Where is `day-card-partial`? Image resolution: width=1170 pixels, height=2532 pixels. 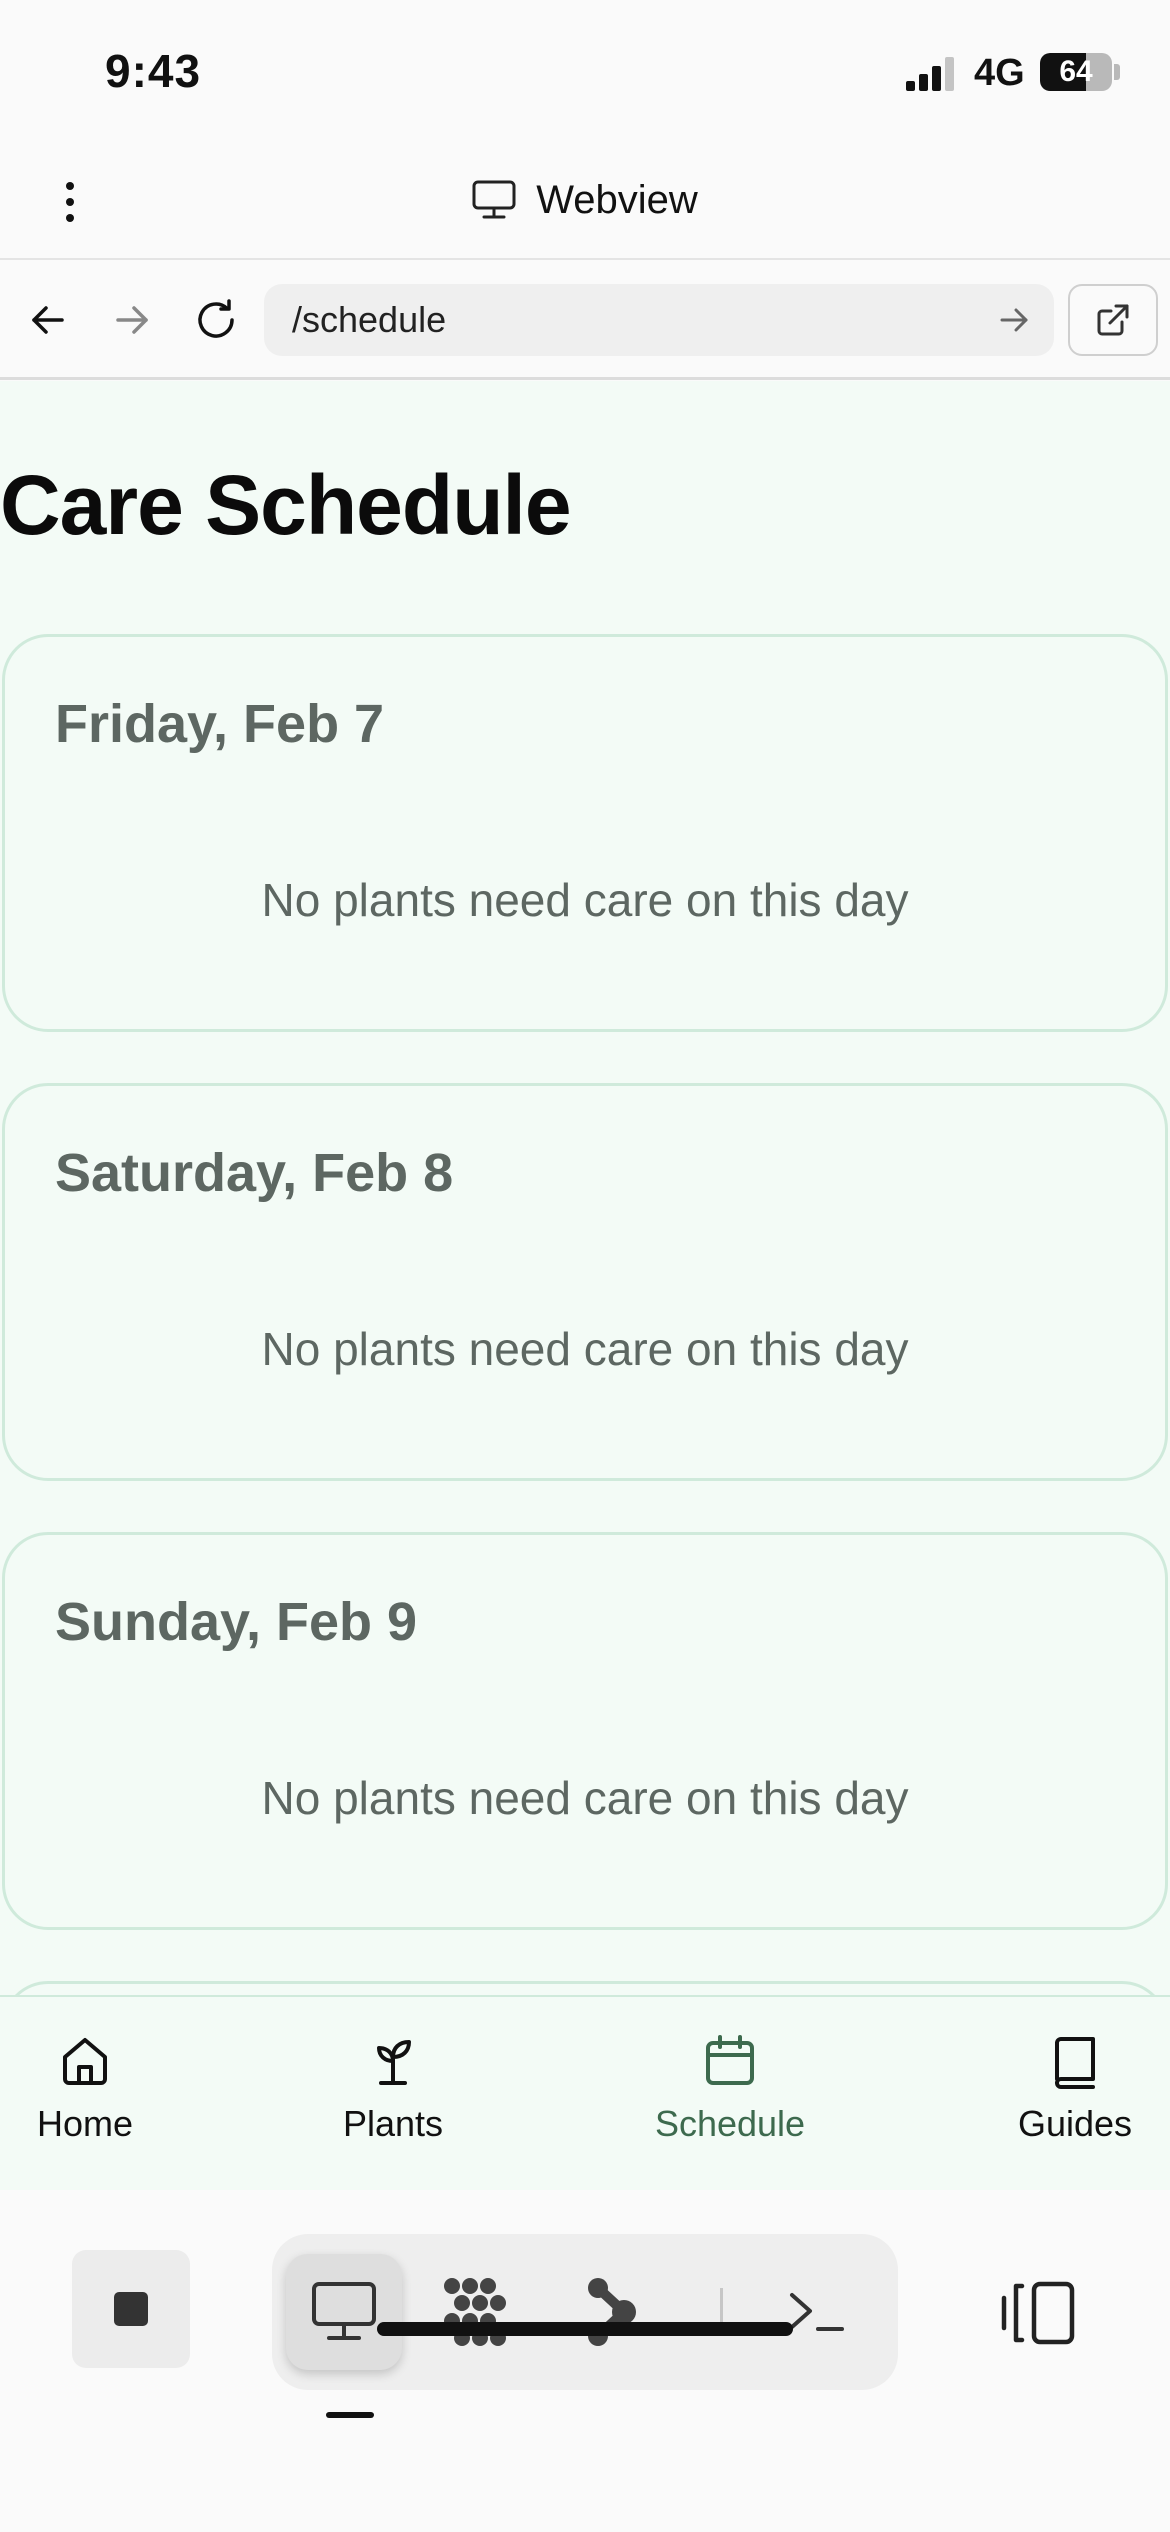
day-card-partial is located at coordinates (585, 1988).